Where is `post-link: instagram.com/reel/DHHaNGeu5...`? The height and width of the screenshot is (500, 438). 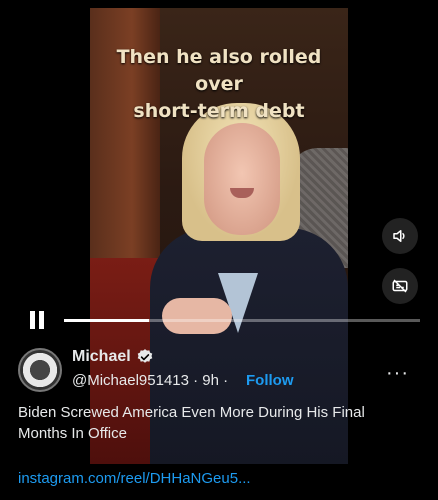 post-link: instagram.com/reel/DHHaNGeu5... is located at coordinates (134, 478).